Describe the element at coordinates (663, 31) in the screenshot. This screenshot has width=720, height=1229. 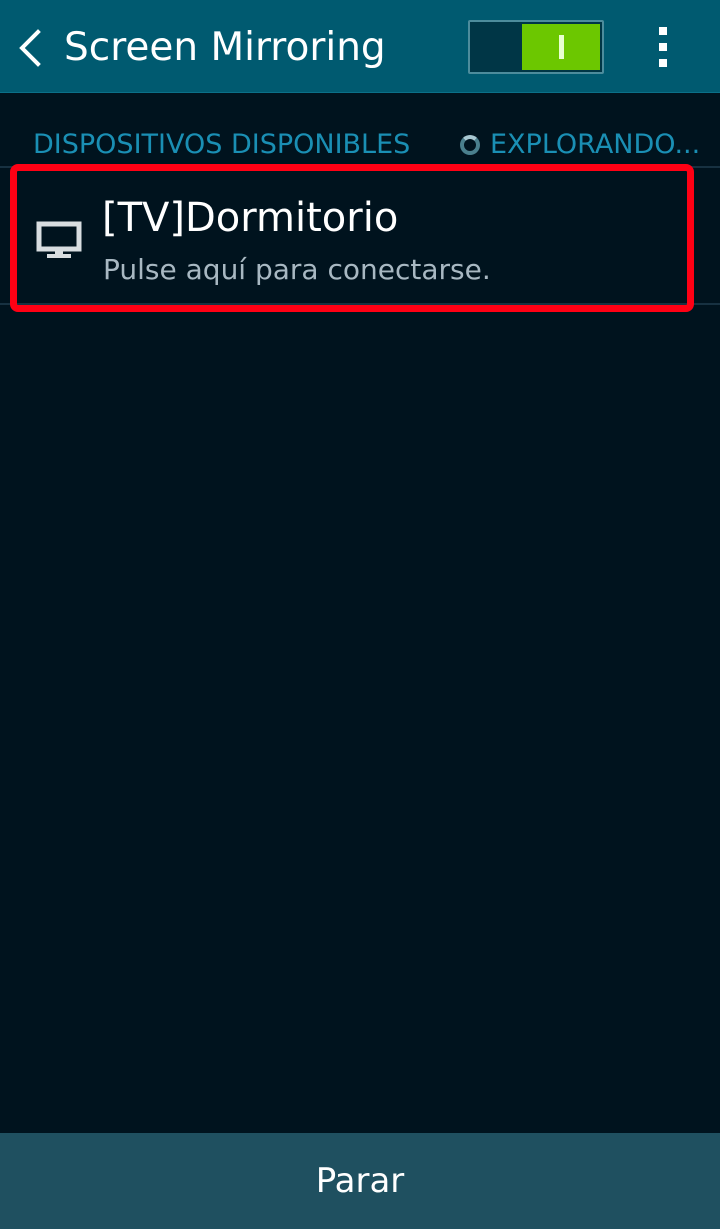
I see `more-vertical-icon` at that location.